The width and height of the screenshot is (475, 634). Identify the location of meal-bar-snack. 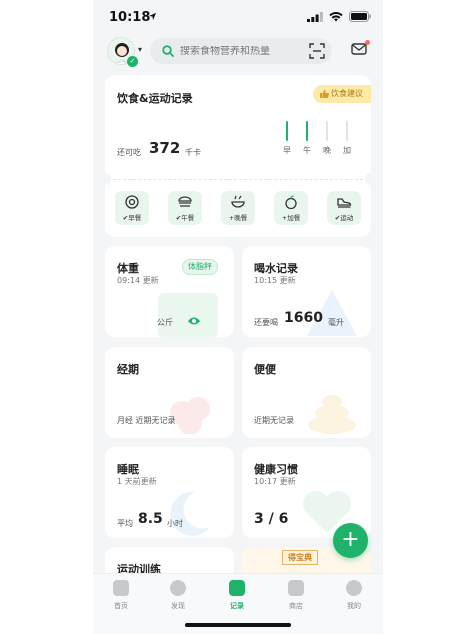
(347, 131).